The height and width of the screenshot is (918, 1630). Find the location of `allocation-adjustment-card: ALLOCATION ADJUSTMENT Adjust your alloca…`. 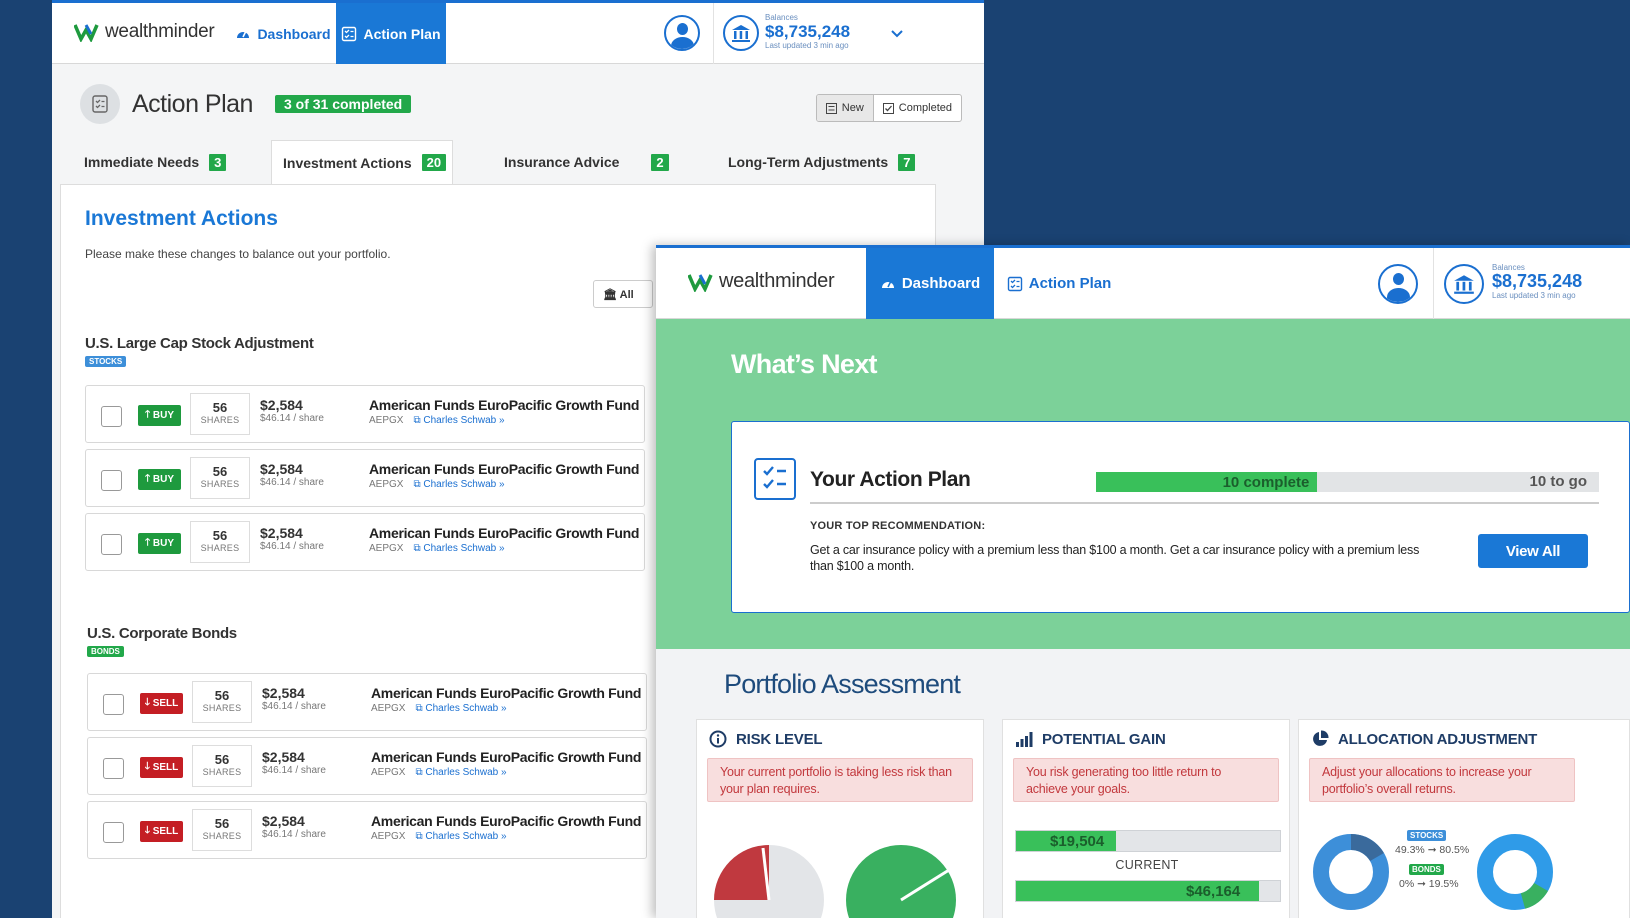

allocation-adjustment-card: ALLOCATION ADJUSTMENT Adjust your alloca… is located at coordinates (1464, 818).